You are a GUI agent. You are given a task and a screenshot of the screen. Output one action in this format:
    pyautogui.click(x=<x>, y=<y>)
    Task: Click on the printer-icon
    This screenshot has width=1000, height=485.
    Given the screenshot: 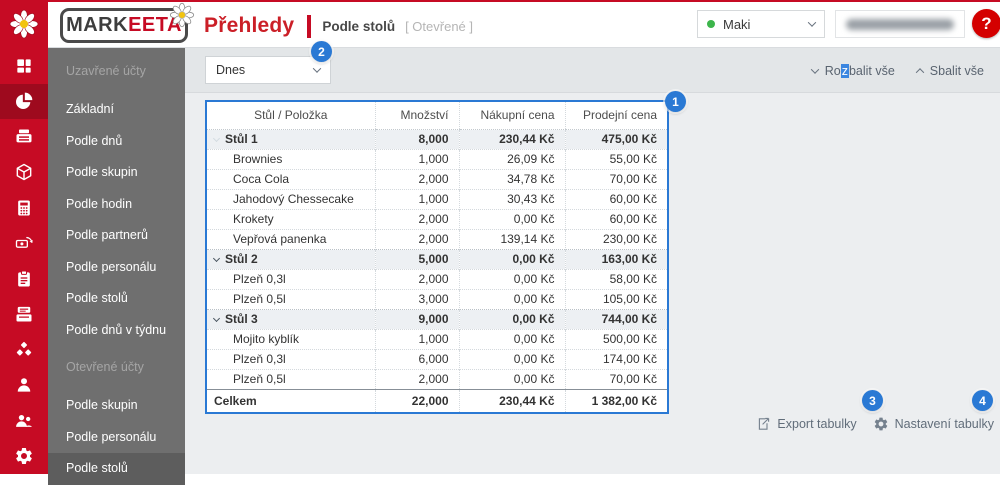 What is the action you would take?
    pyautogui.click(x=24, y=137)
    